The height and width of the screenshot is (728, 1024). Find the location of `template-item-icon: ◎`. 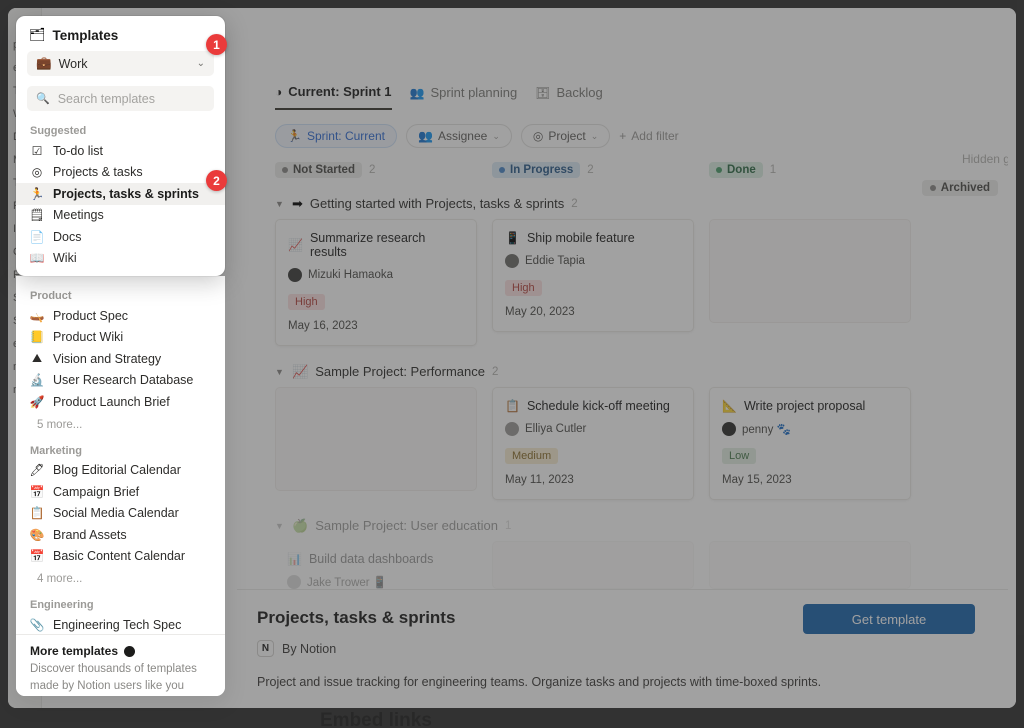

template-item-icon: ◎ is located at coordinates (37, 172).